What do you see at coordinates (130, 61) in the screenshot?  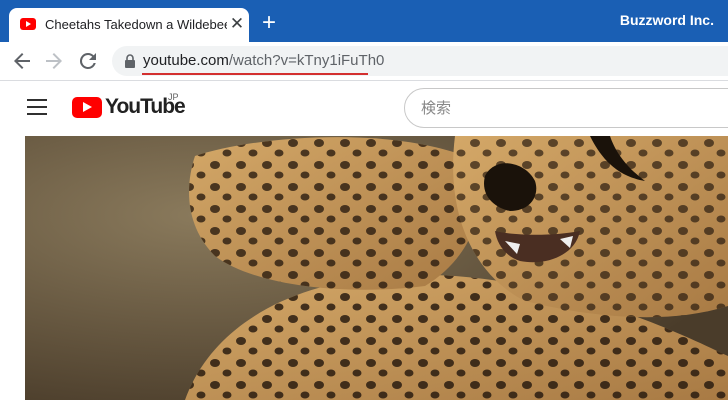 I see `lock-icon` at bounding box center [130, 61].